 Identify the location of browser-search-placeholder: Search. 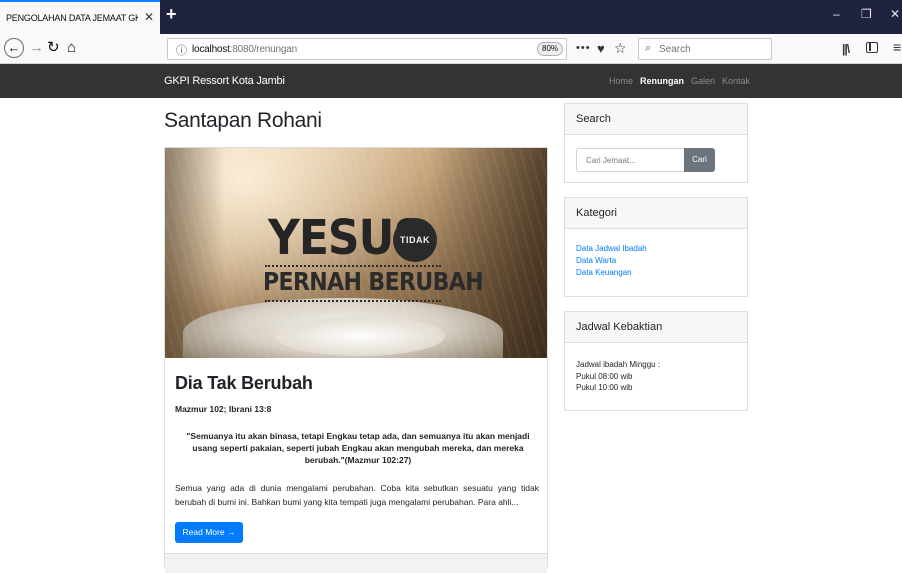
(675, 49).